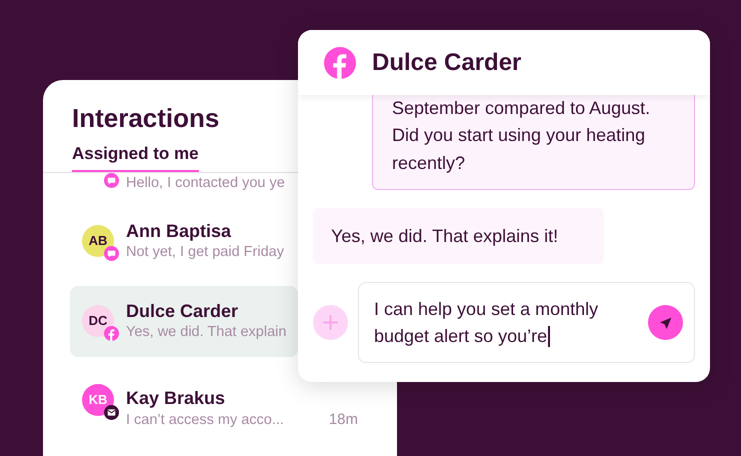 The height and width of the screenshot is (456, 741). Describe the element at coordinates (526, 322) in the screenshot. I see `message-input: I can help you set a monthly budget alert so you’re` at that location.